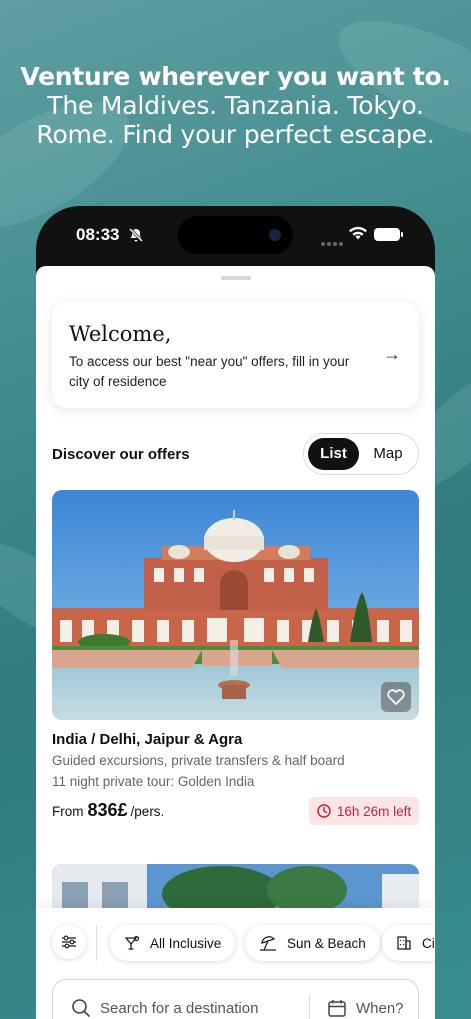 Image resolution: width=471 pixels, height=1019 pixels. Describe the element at coordinates (324, 811) in the screenshot. I see `clock-icon` at that location.